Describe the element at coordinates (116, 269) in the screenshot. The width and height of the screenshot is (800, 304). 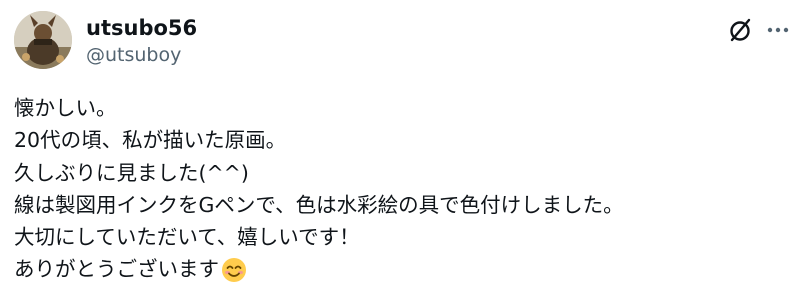
I see `post-line-text: ありがとうございます` at that location.